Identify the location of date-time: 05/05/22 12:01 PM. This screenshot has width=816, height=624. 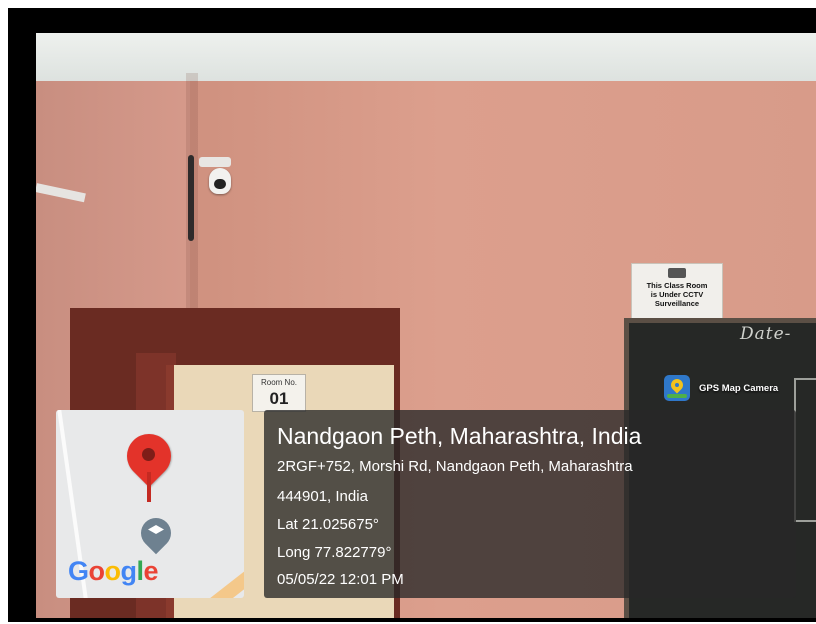
(340, 579).